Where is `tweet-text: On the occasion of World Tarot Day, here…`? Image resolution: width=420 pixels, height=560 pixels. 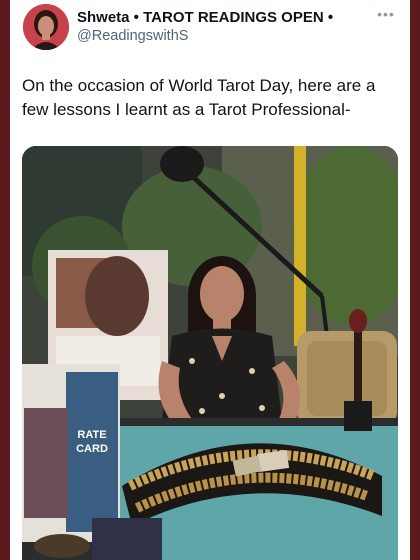
tweet-text: On the occasion of World Tarot Day, here… is located at coordinates (199, 97).